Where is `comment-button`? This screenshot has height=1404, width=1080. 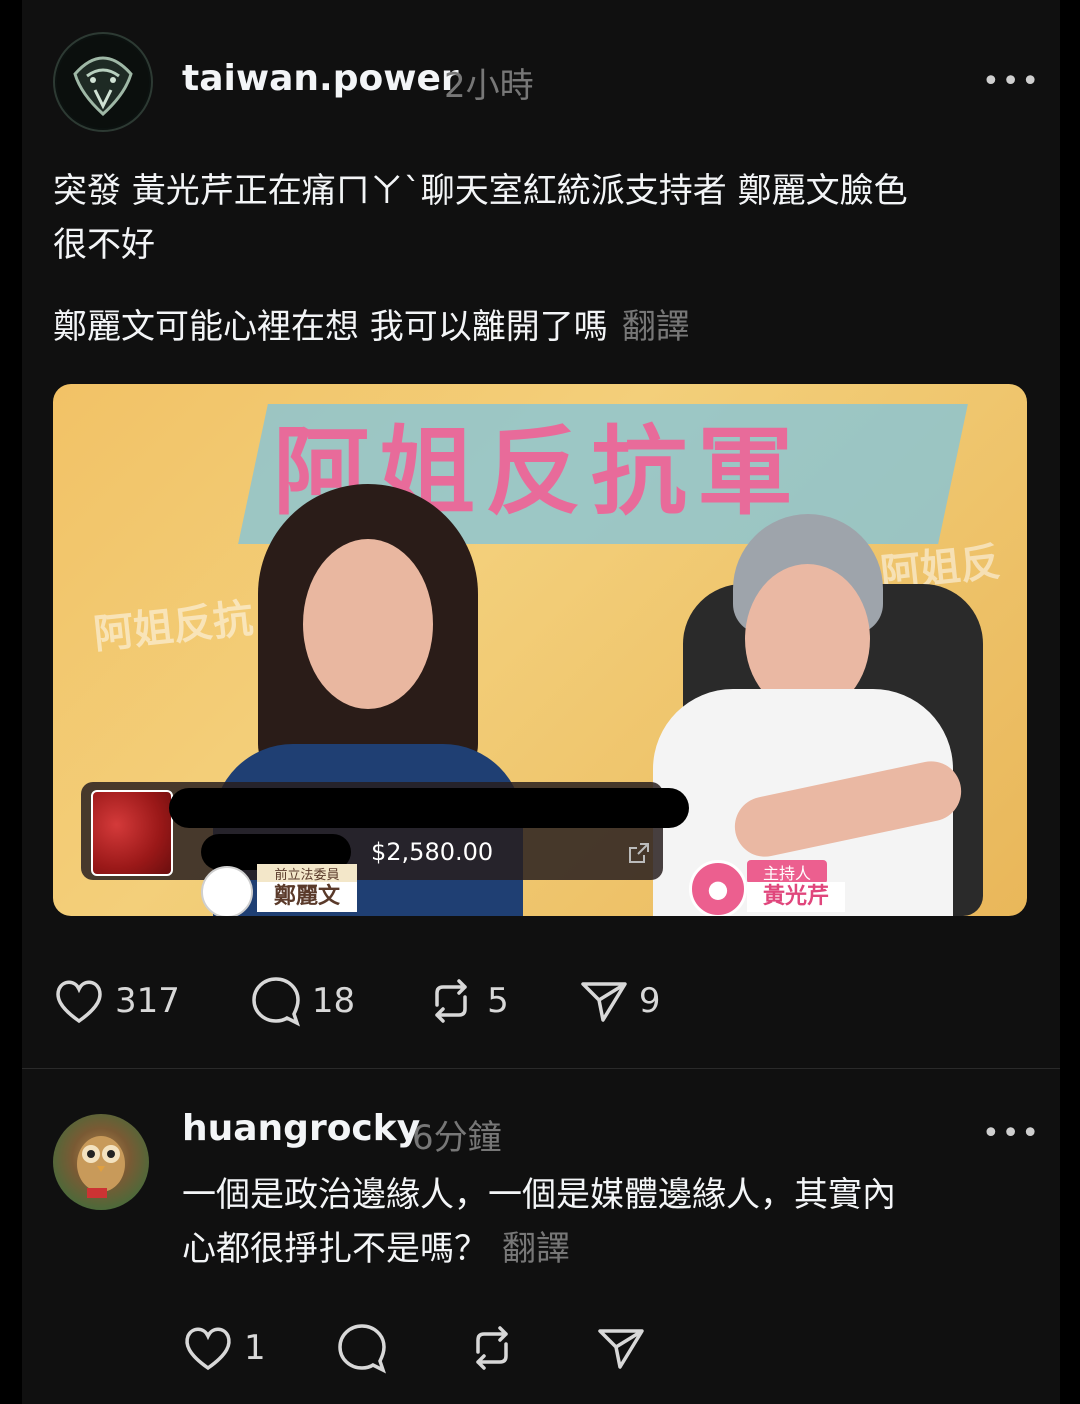 comment-button is located at coordinates (367, 1348).